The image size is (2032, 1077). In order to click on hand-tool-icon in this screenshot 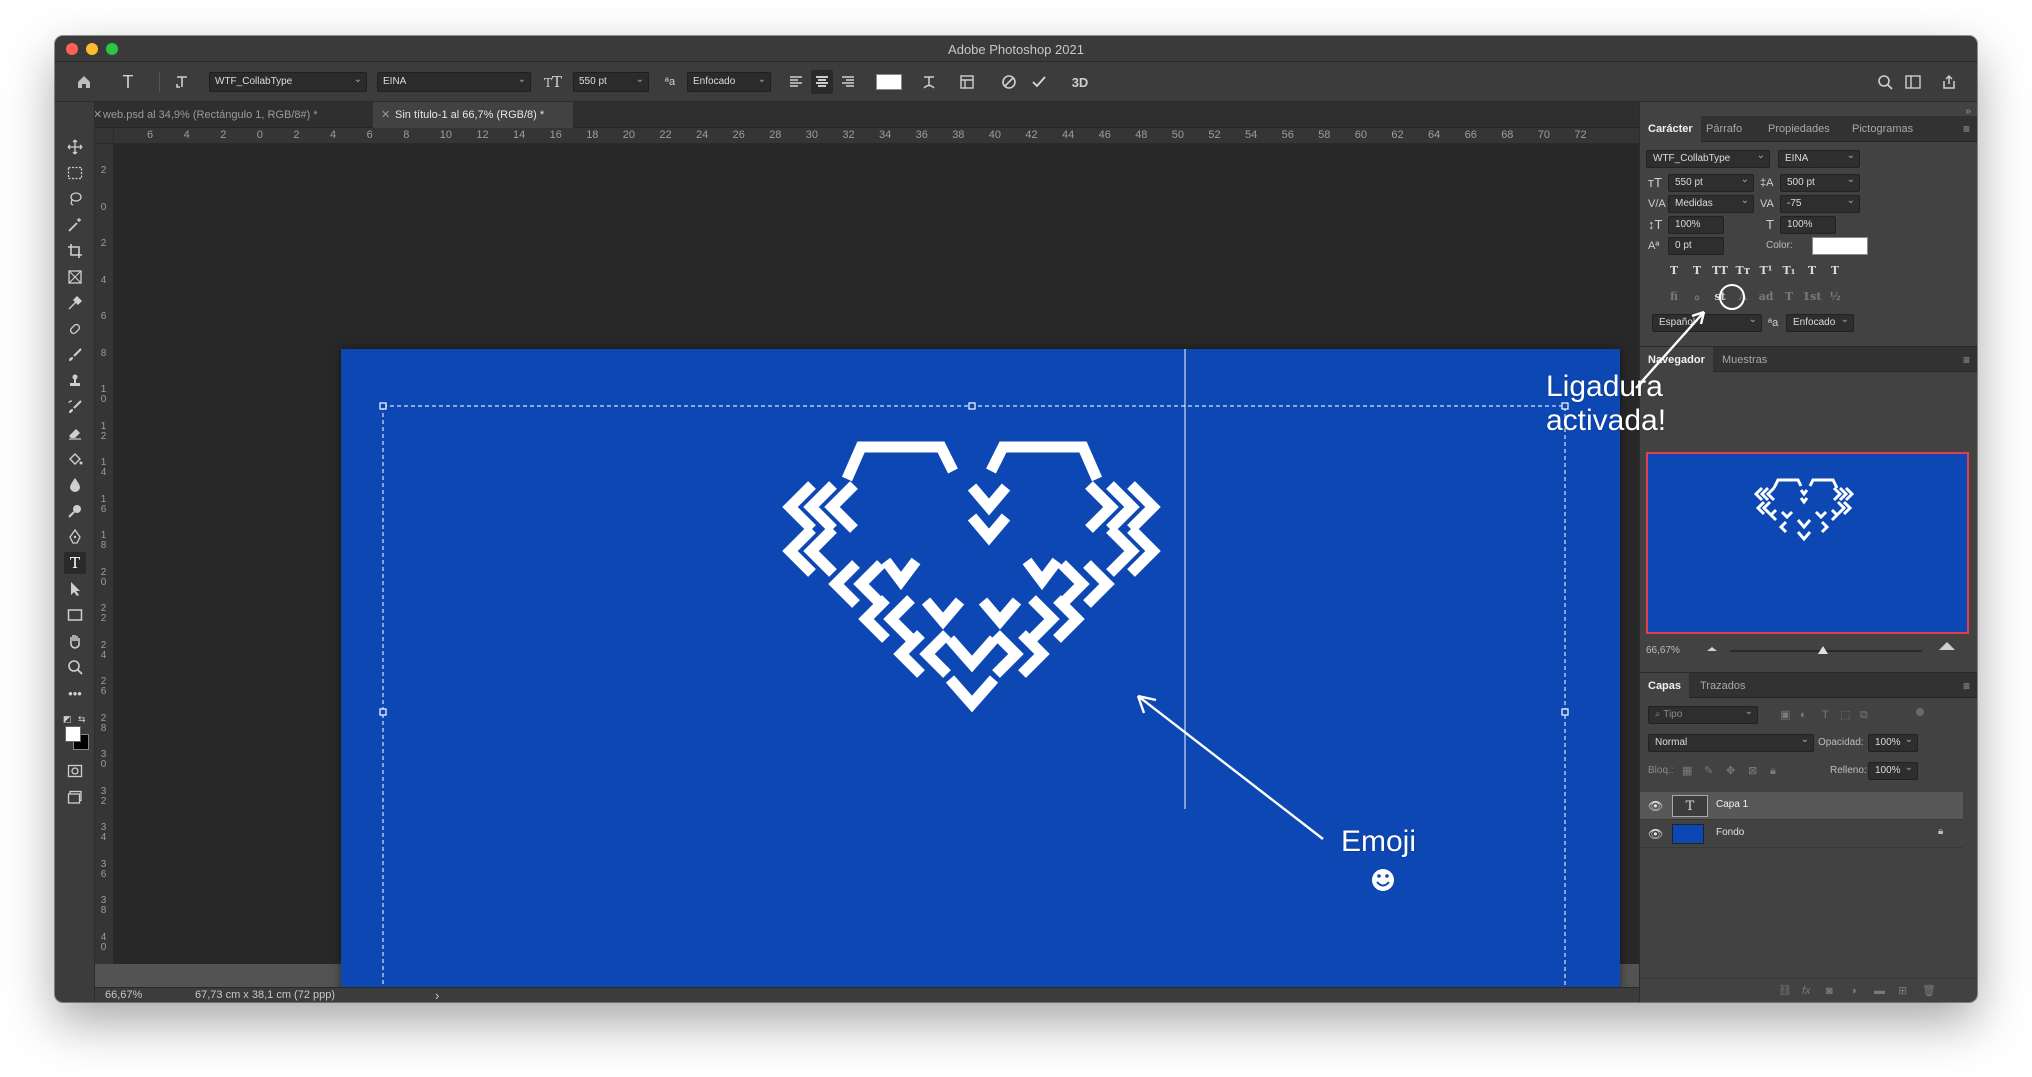, I will do `click(75, 641)`.